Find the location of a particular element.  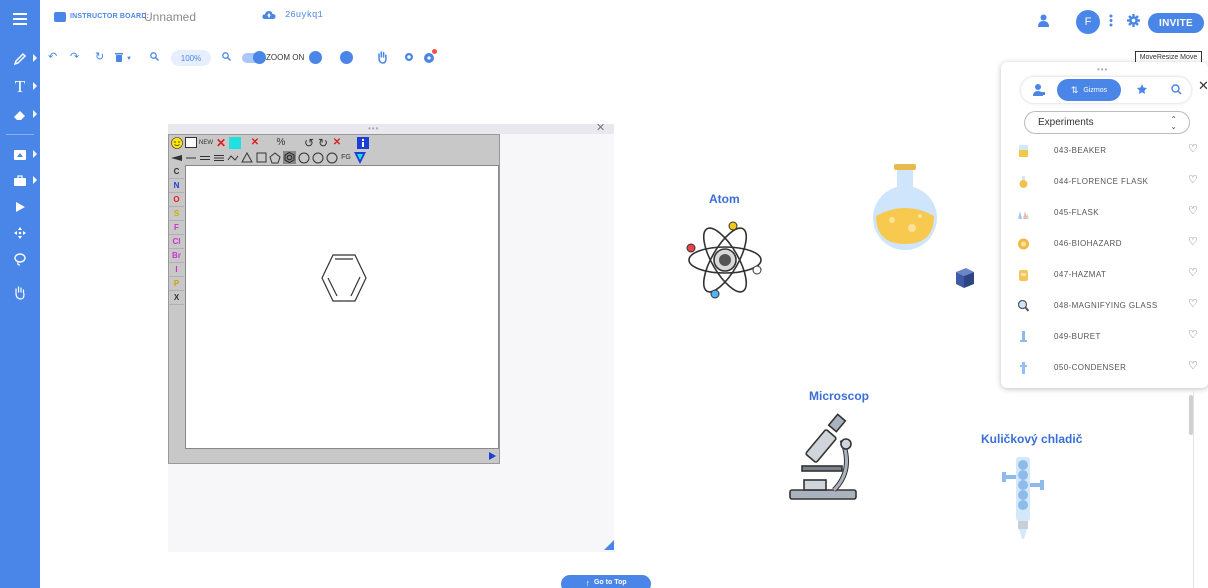

rotate-left-icon: ↺ is located at coordinates (309, 143).